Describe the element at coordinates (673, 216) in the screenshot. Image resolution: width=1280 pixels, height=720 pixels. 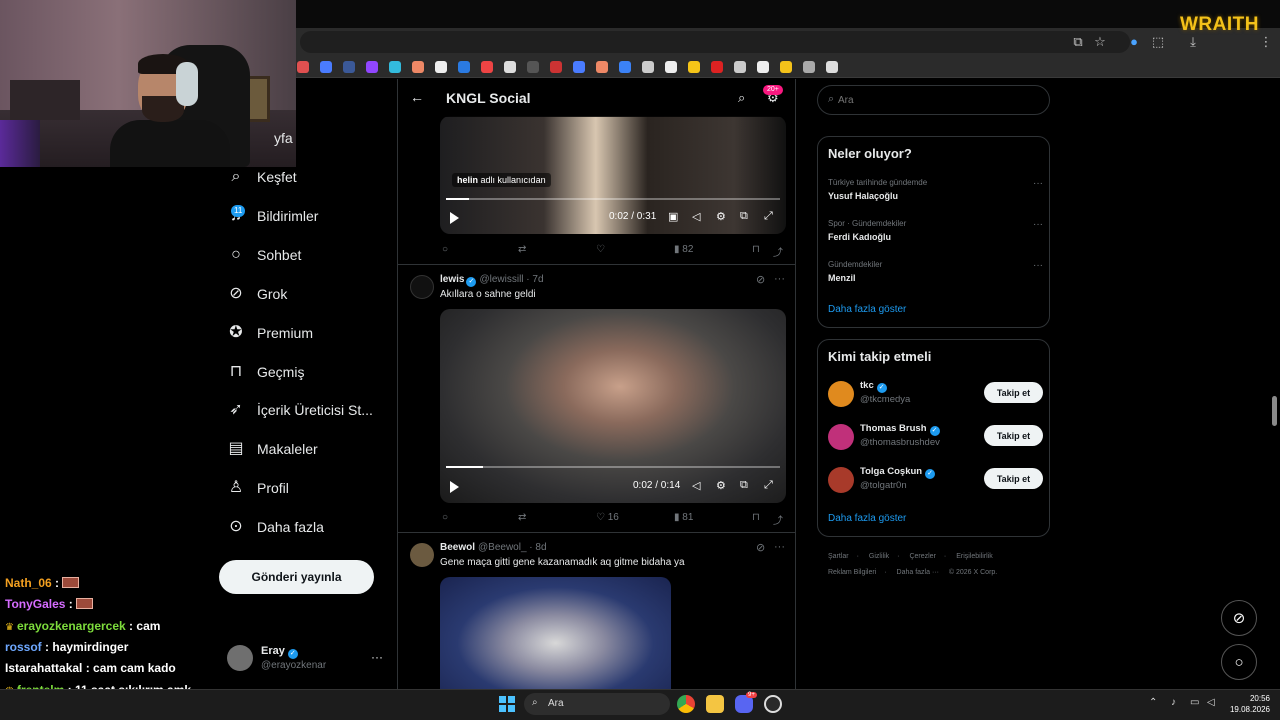
I see `captions-icon: ▣` at that location.